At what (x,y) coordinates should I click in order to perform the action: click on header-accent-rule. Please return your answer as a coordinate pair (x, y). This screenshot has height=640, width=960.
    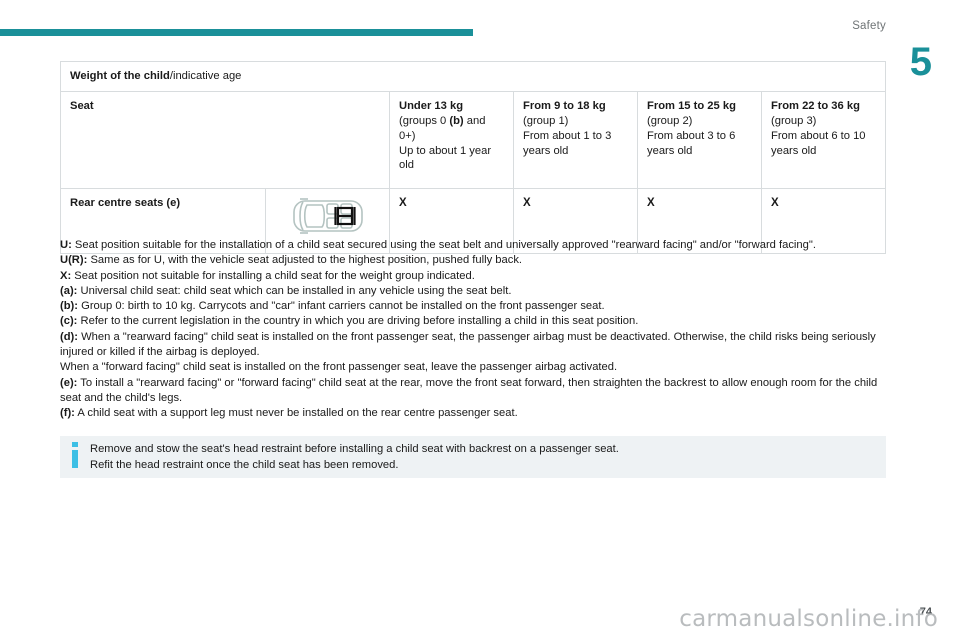
    Looking at the image, I should click on (236, 32).